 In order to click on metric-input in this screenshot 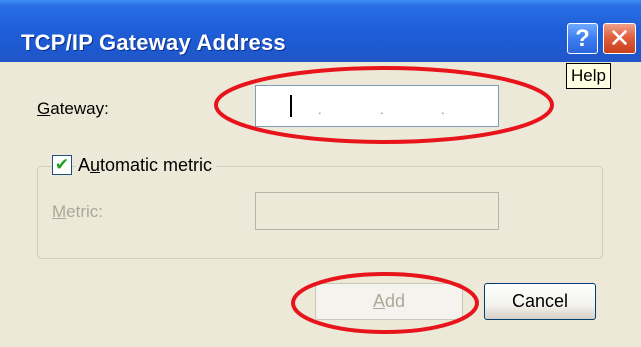, I will do `click(377, 211)`.